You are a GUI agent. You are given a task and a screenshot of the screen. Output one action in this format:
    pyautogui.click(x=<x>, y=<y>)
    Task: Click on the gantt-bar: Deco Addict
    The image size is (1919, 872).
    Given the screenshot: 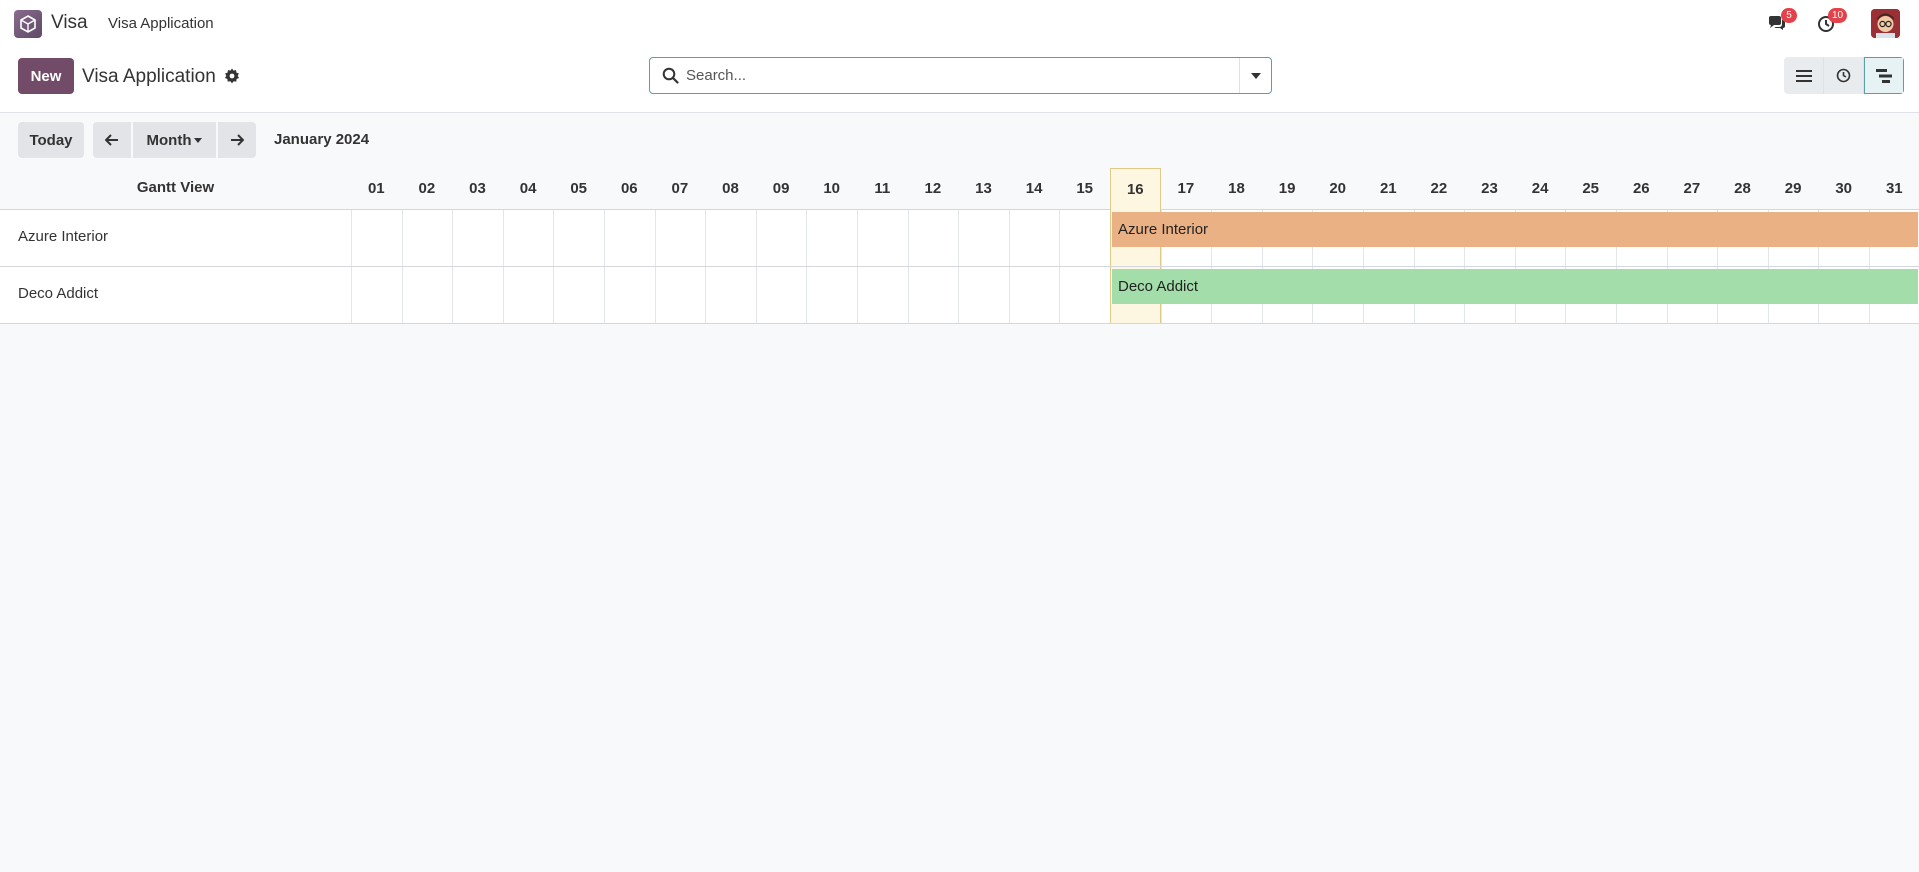 What is the action you would take?
    pyautogui.click(x=1515, y=286)
    